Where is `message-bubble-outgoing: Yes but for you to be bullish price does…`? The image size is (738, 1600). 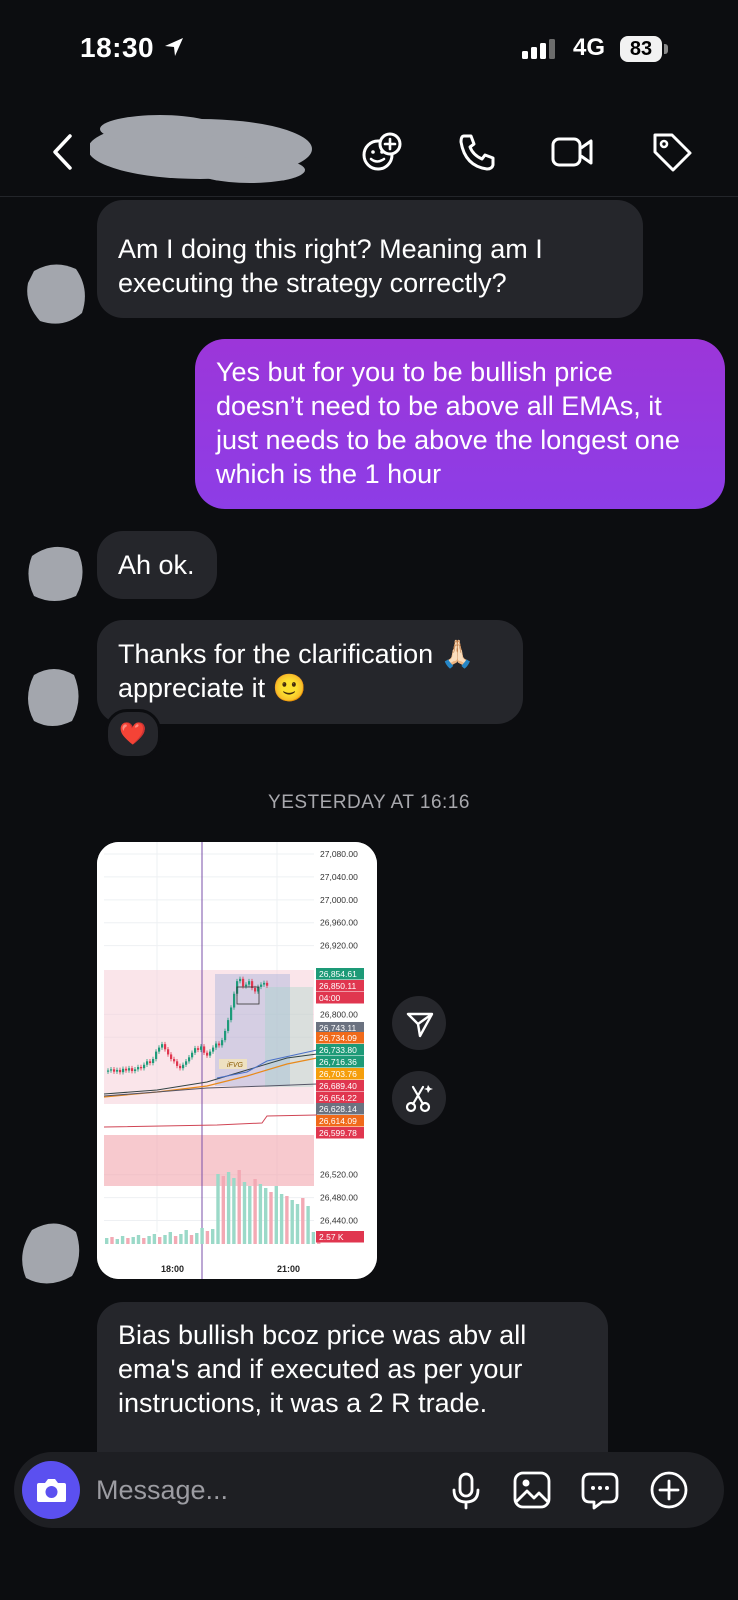
message-bubble-outgoing: Yes but for you to be bullish price does… is located at coordinates (460, 424).